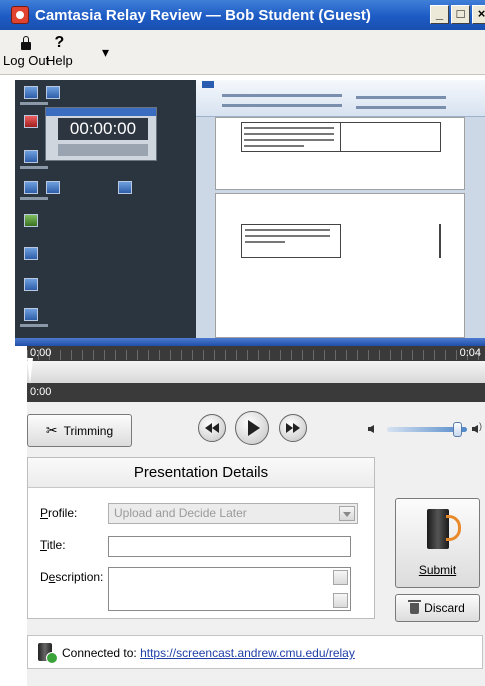 This screenshot has width=485, height=686. I want to click on recorder-widget: 00:00:00, so click(101, 134).